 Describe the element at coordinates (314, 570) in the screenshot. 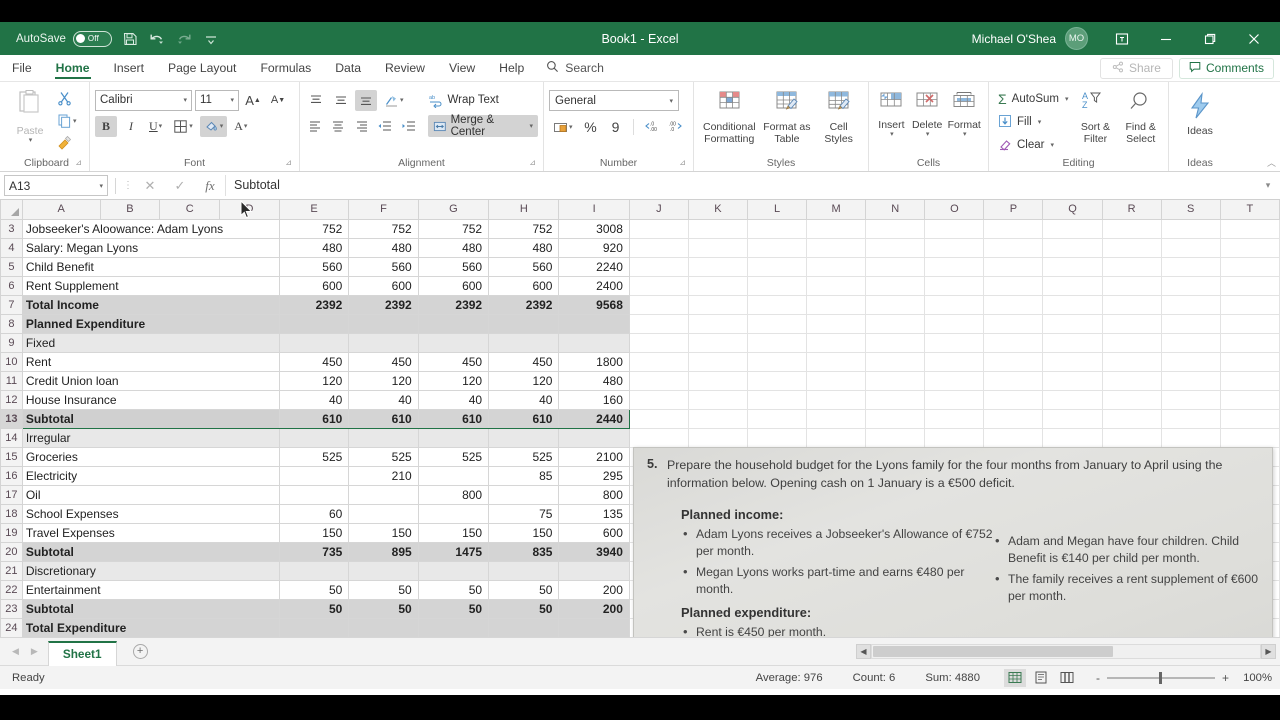

I see `cell-E21` at that location.